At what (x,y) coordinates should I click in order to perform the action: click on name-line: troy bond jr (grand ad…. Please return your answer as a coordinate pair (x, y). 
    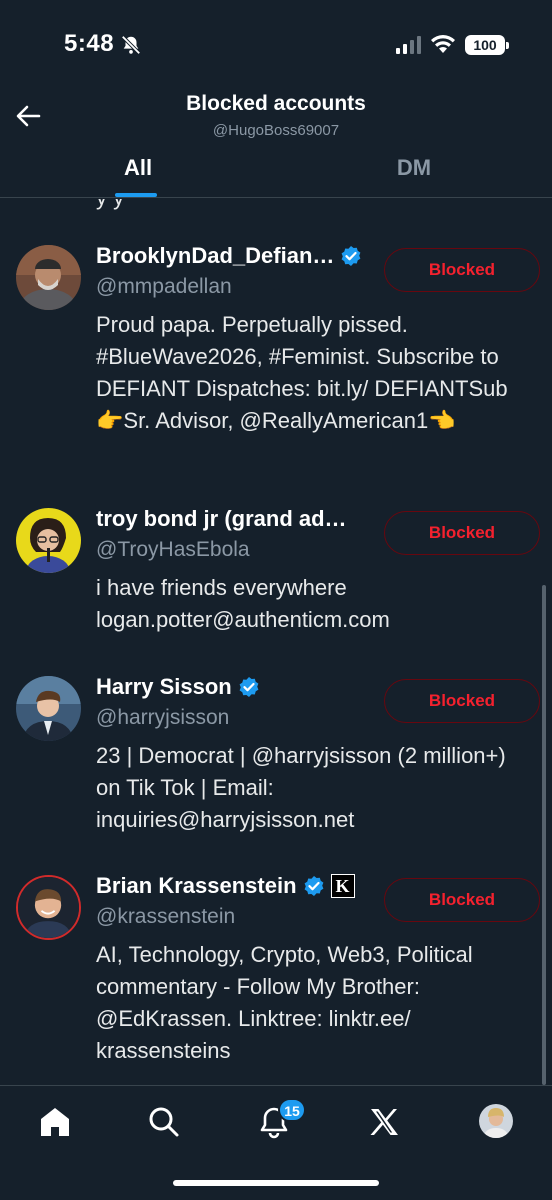
    Looking at the image, I should click on (221, 519).